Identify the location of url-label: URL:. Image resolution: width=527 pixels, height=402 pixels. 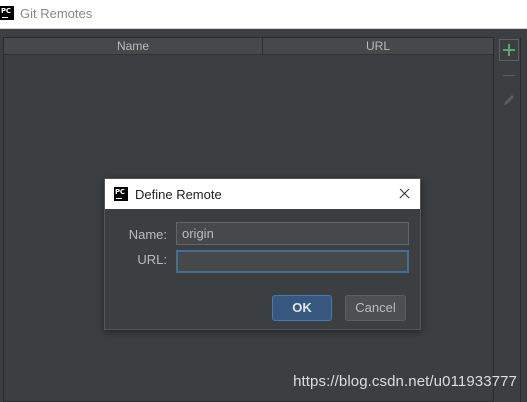
(152, 259).